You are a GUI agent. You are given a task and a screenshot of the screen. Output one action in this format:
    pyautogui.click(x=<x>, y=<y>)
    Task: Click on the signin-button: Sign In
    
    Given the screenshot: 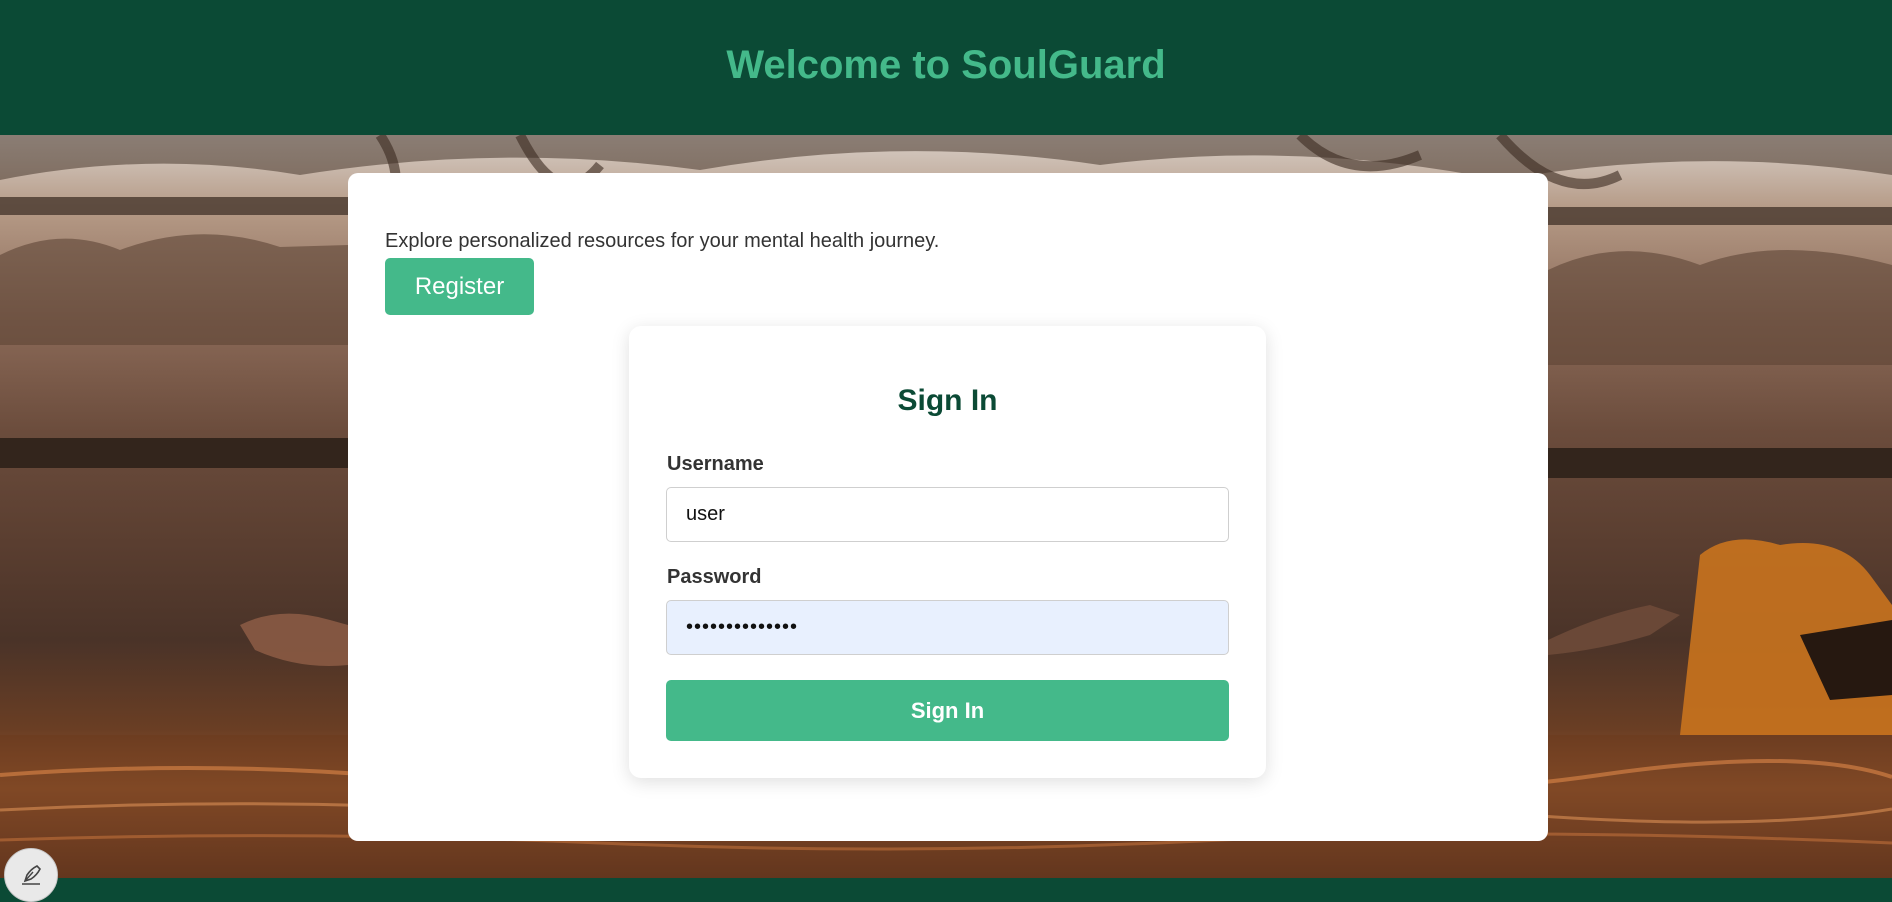 What is the action you would take?
    pyautogui.click(x=947, y=710)
    